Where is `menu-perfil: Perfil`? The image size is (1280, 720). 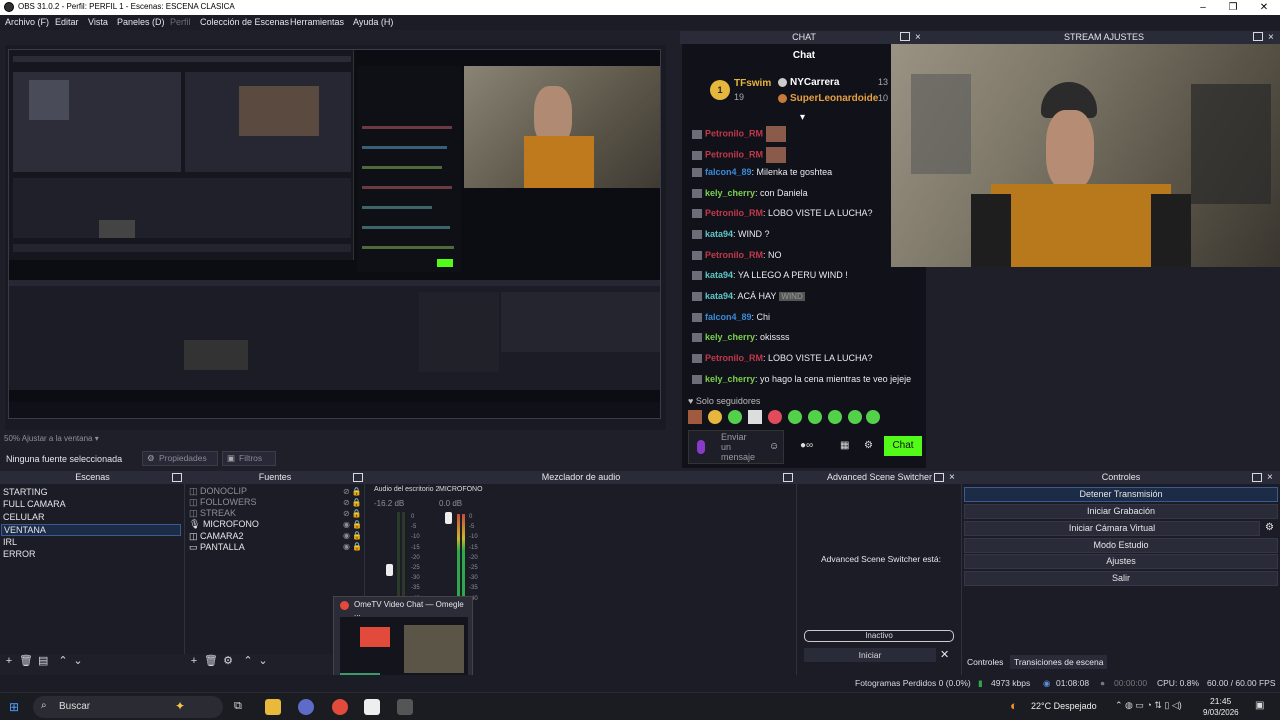
menu-perfil: Perfil is located at coordinates (180, 22).